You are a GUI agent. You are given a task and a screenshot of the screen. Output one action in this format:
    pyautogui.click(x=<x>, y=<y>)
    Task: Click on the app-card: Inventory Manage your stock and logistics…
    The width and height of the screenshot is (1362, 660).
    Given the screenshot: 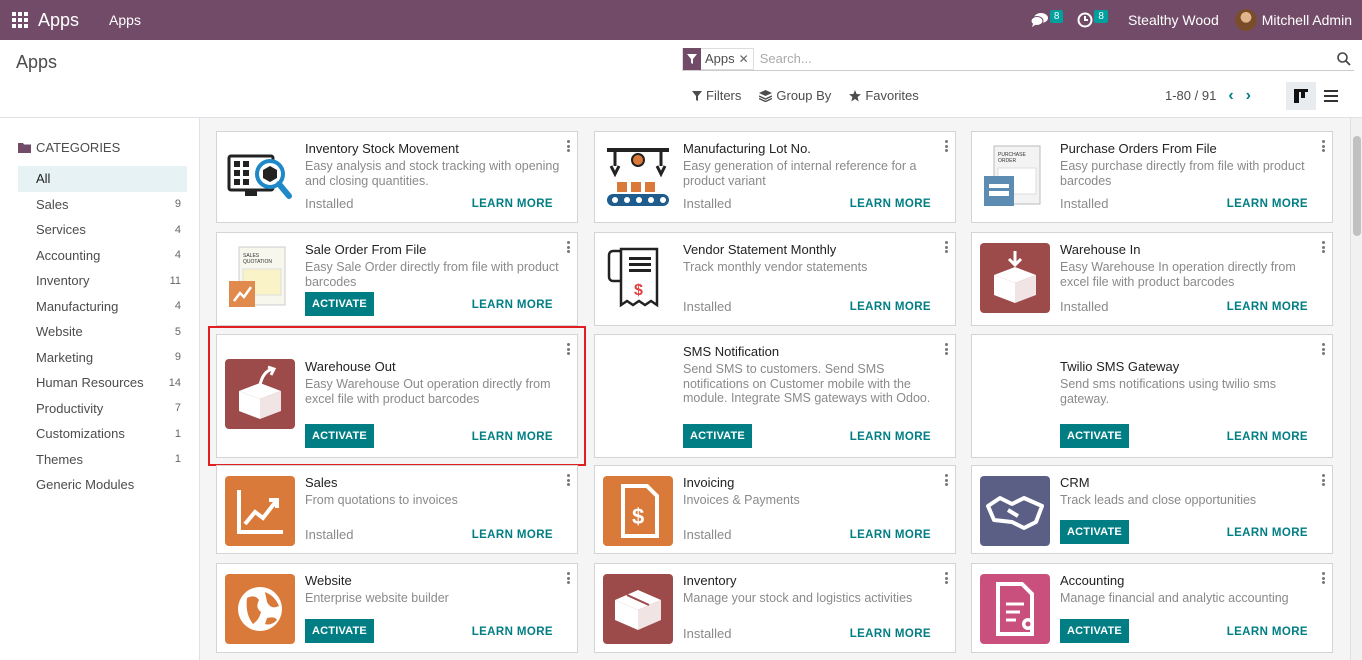 What is the action you would take?
    pyautogui.click(x=775, y=608)
    